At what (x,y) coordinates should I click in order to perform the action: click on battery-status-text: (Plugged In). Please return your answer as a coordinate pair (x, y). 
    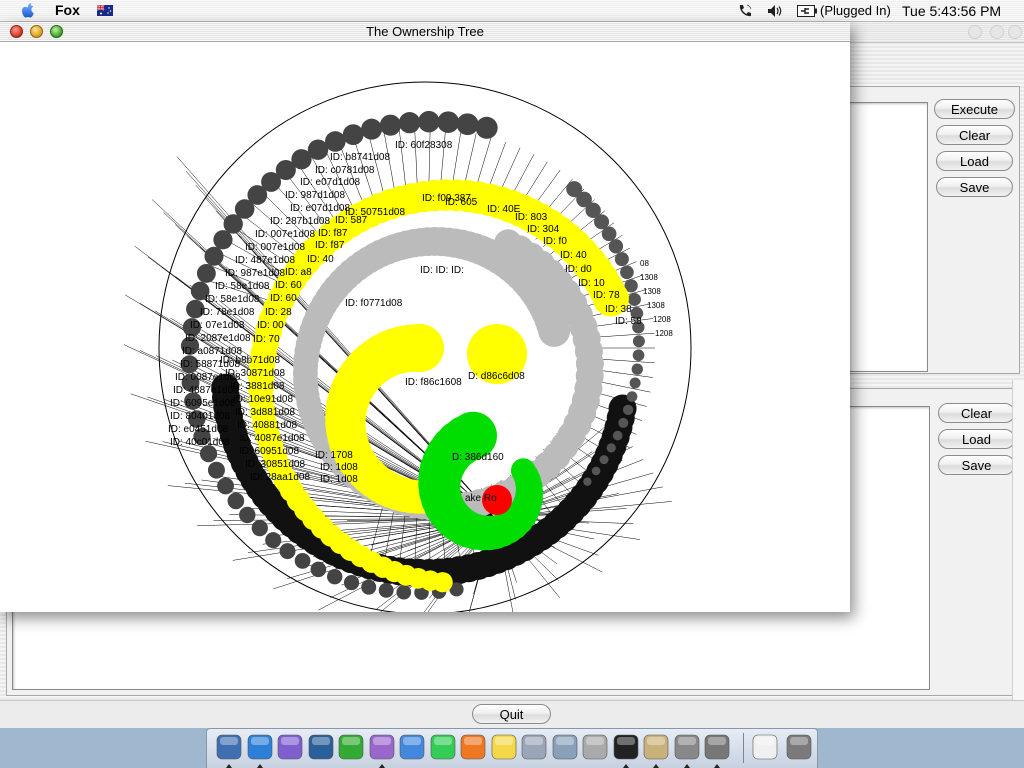
    Looking at the image, I should click on (855, 10).